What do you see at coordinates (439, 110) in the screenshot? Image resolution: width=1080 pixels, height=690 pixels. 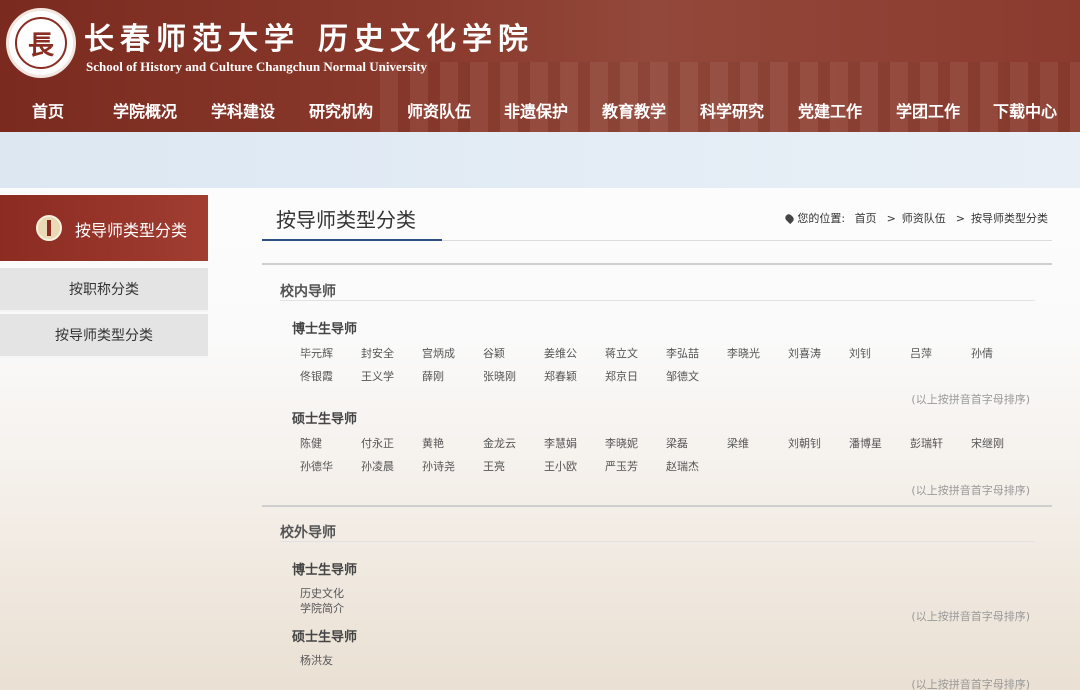 I see `nav-item-faculty: 师资队伍` at bounding box center [439, 110].